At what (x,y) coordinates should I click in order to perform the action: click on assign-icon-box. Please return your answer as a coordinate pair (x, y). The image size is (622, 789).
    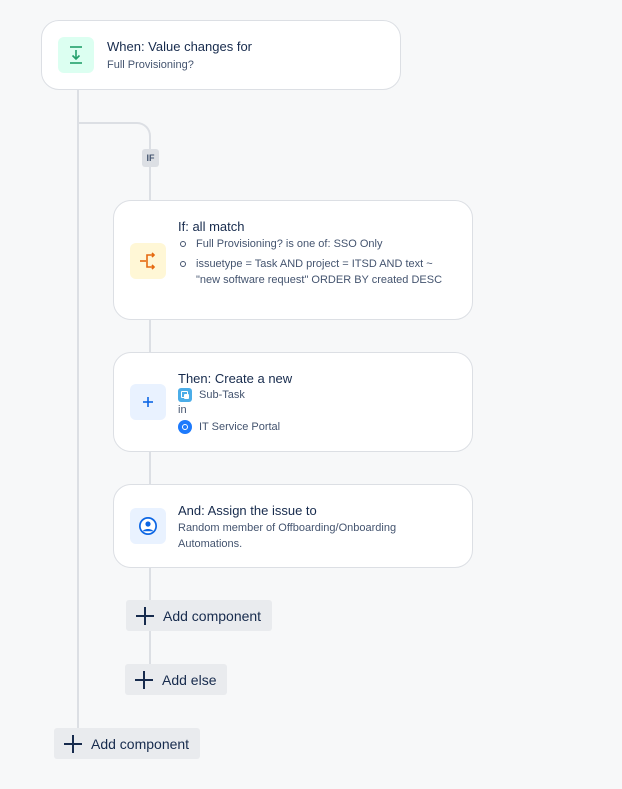
    Looking at the image, I should click on (148, 526).